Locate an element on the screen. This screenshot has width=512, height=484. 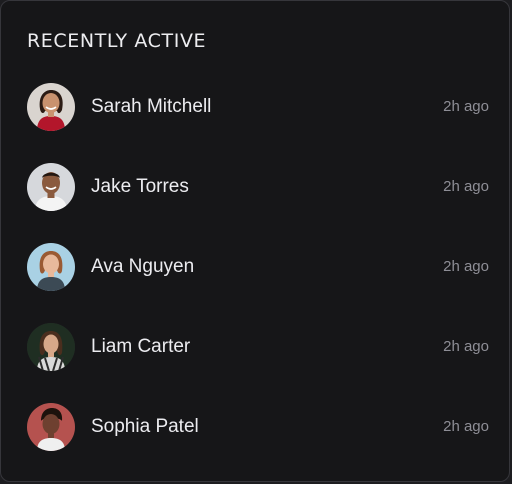
user-name: Sarah Mitchell is located at coordinates (151, 106).